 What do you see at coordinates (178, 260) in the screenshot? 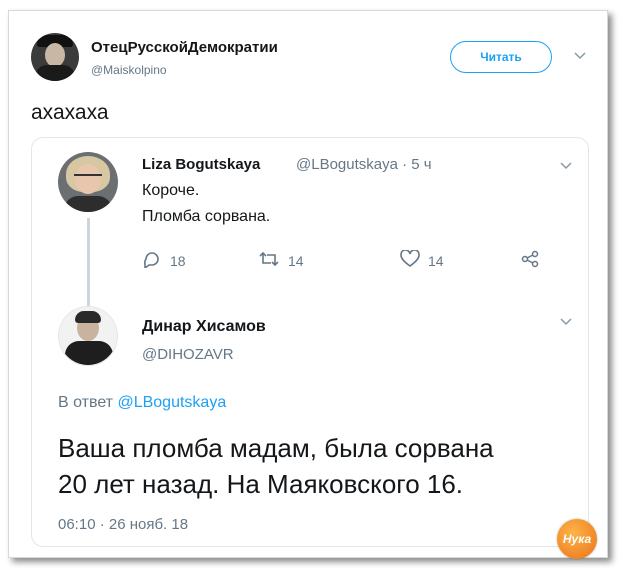
I see `reply-count: 18` at bounding box center [178, 260].